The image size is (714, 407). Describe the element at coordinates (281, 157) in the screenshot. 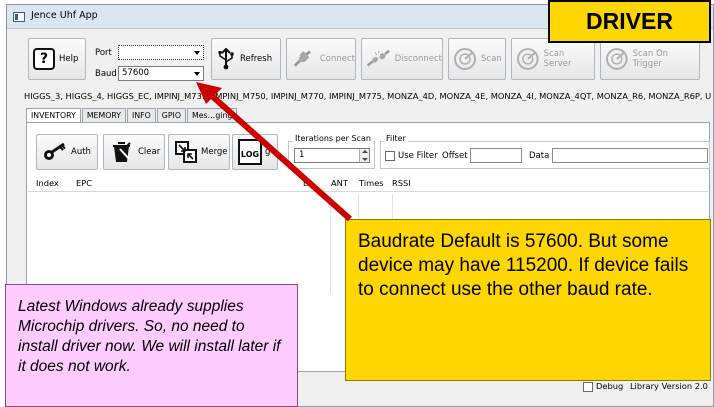

I see `callout-arrow-line` at that location.